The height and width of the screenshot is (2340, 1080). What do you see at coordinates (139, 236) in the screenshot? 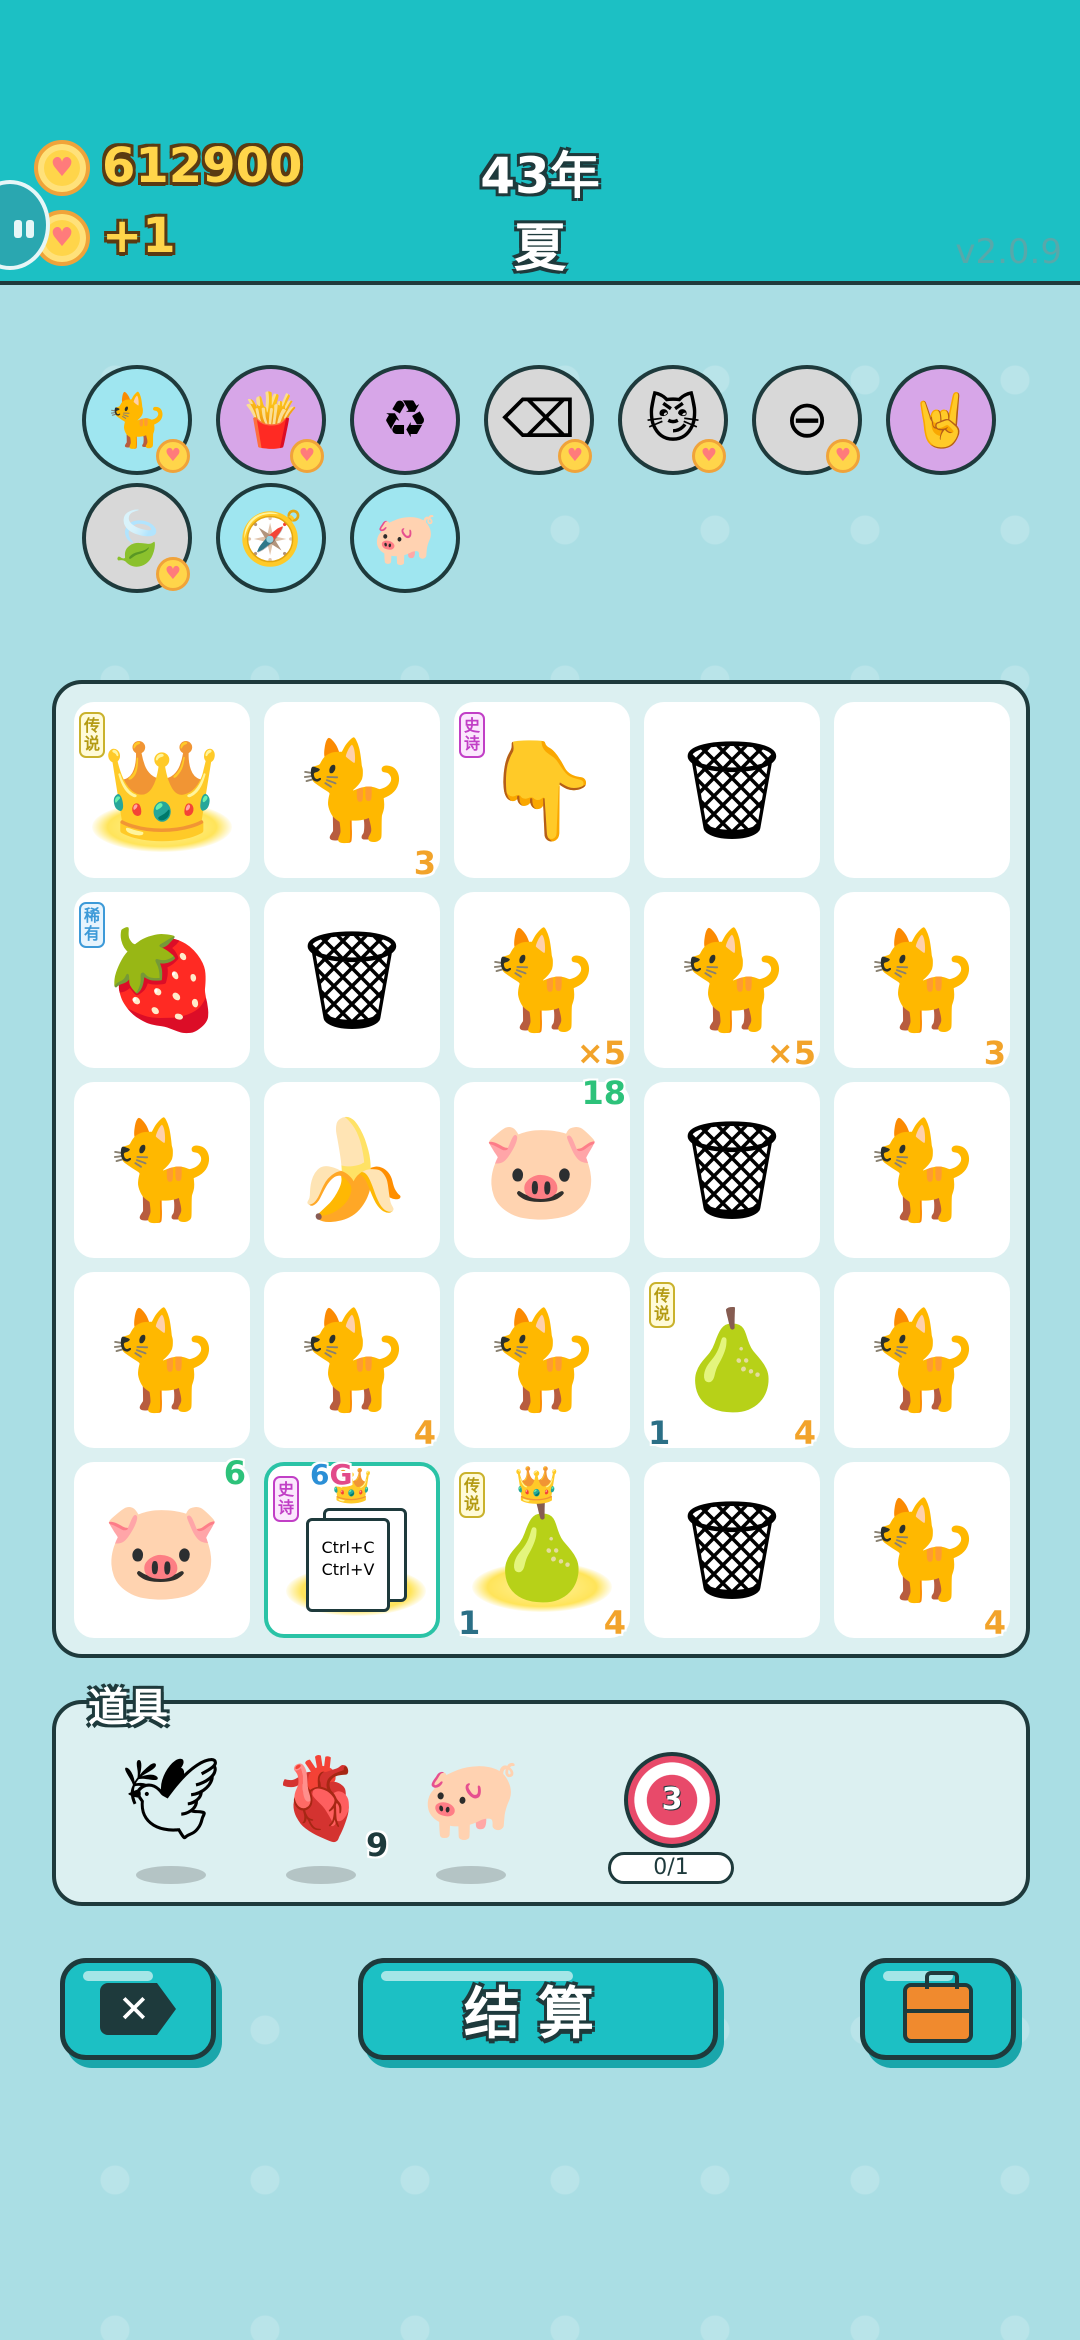
I see `coin-gain: +1` at bounding box center [139, 236].